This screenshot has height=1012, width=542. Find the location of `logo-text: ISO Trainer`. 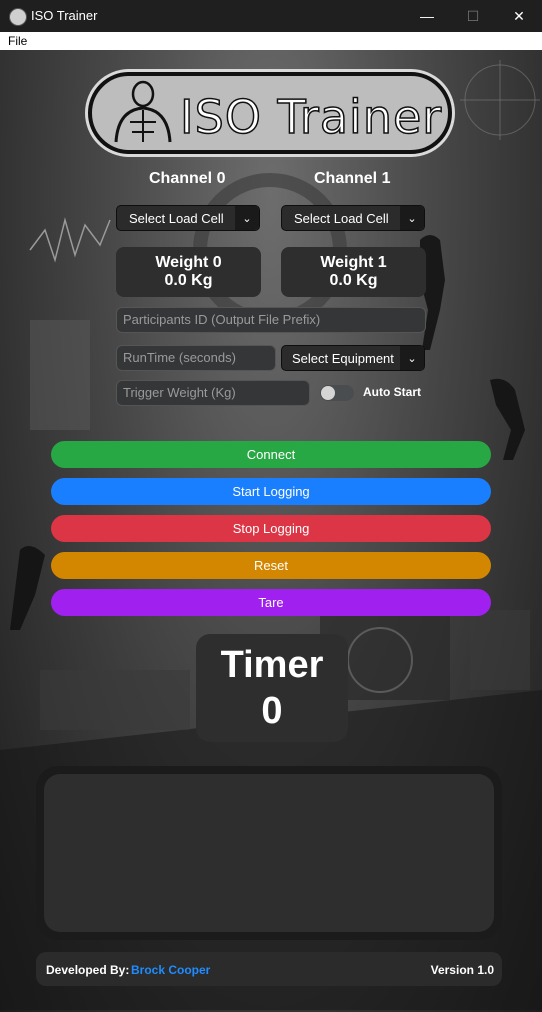

logo-text: ISO Trainer is located at coordinates (311, 117).